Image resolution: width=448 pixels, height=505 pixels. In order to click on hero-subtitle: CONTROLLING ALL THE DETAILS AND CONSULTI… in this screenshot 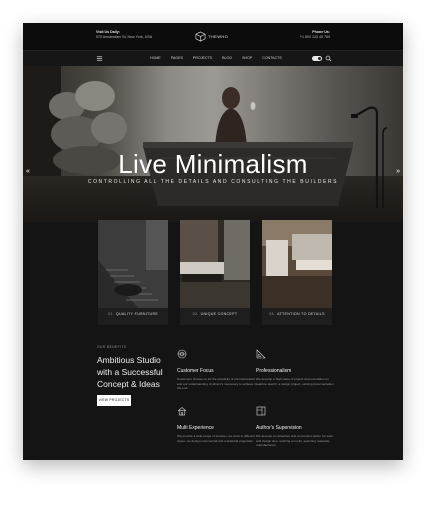, I will do `click(213, 182)`.